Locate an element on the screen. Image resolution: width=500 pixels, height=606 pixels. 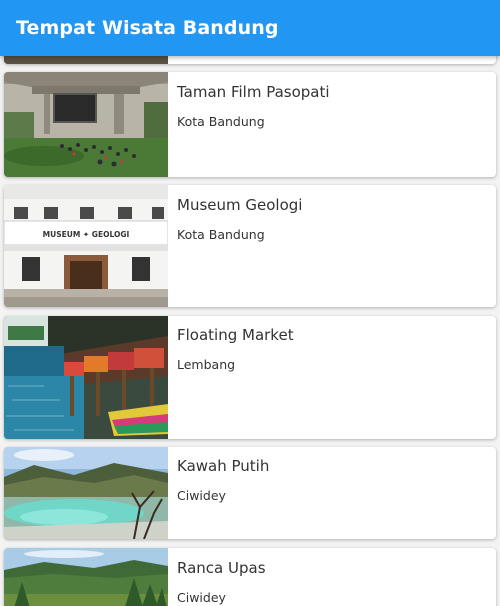
list-item-ranca-upas: Ranca Upas Ciwidey is located at coordinates (250, 577).